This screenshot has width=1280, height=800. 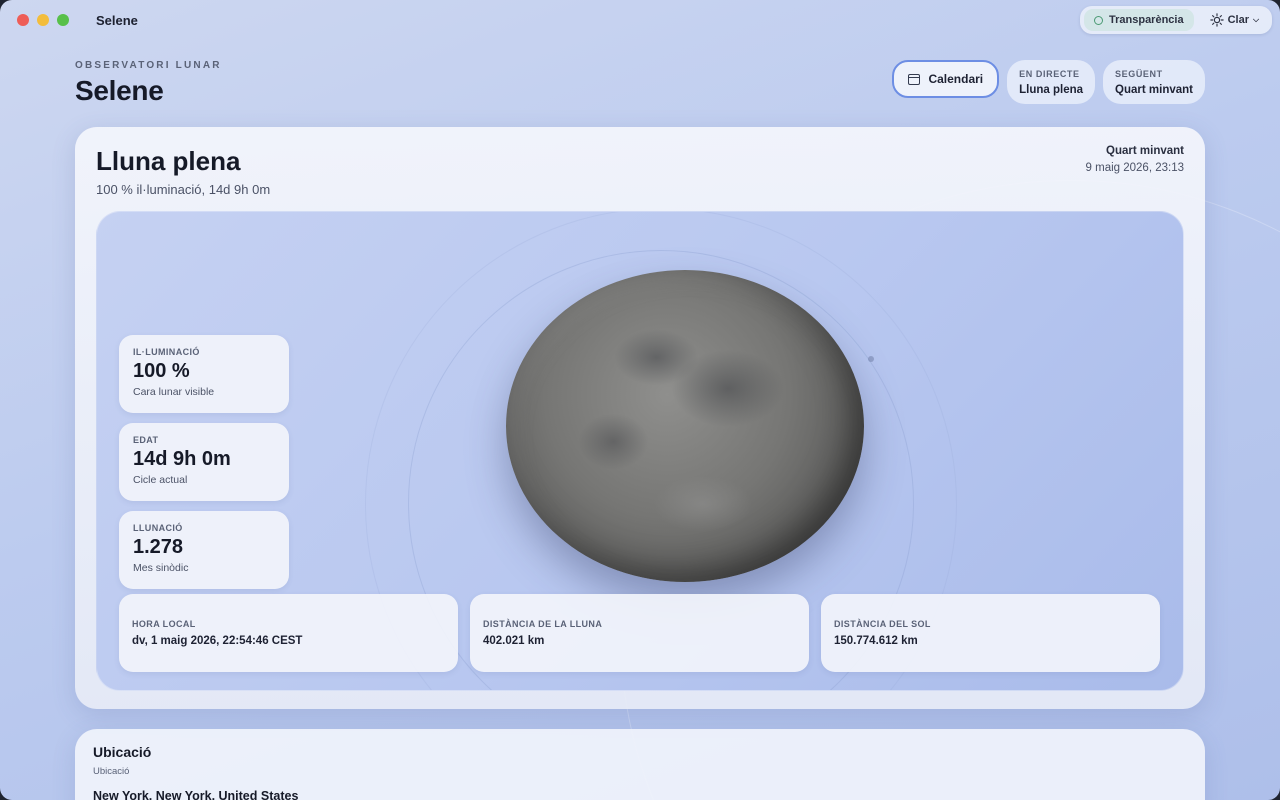 I want to click on stat-value: 1.278, so click(x=158, y=547).